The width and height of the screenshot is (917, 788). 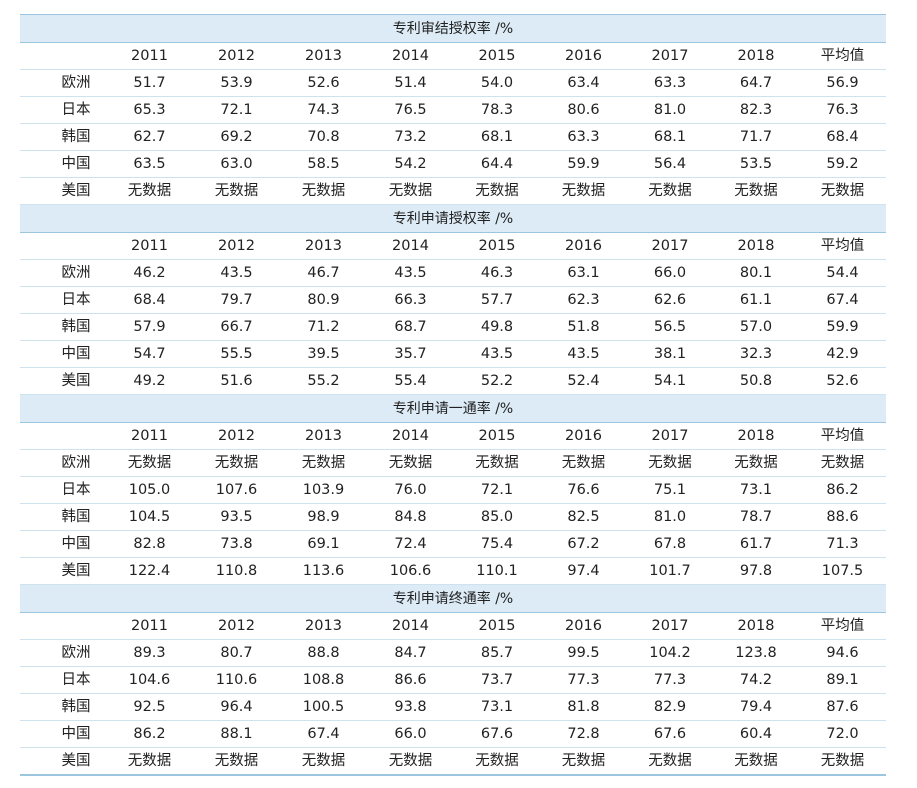 I want to click on value-cell: 54.4, so click(x=843, y=273).